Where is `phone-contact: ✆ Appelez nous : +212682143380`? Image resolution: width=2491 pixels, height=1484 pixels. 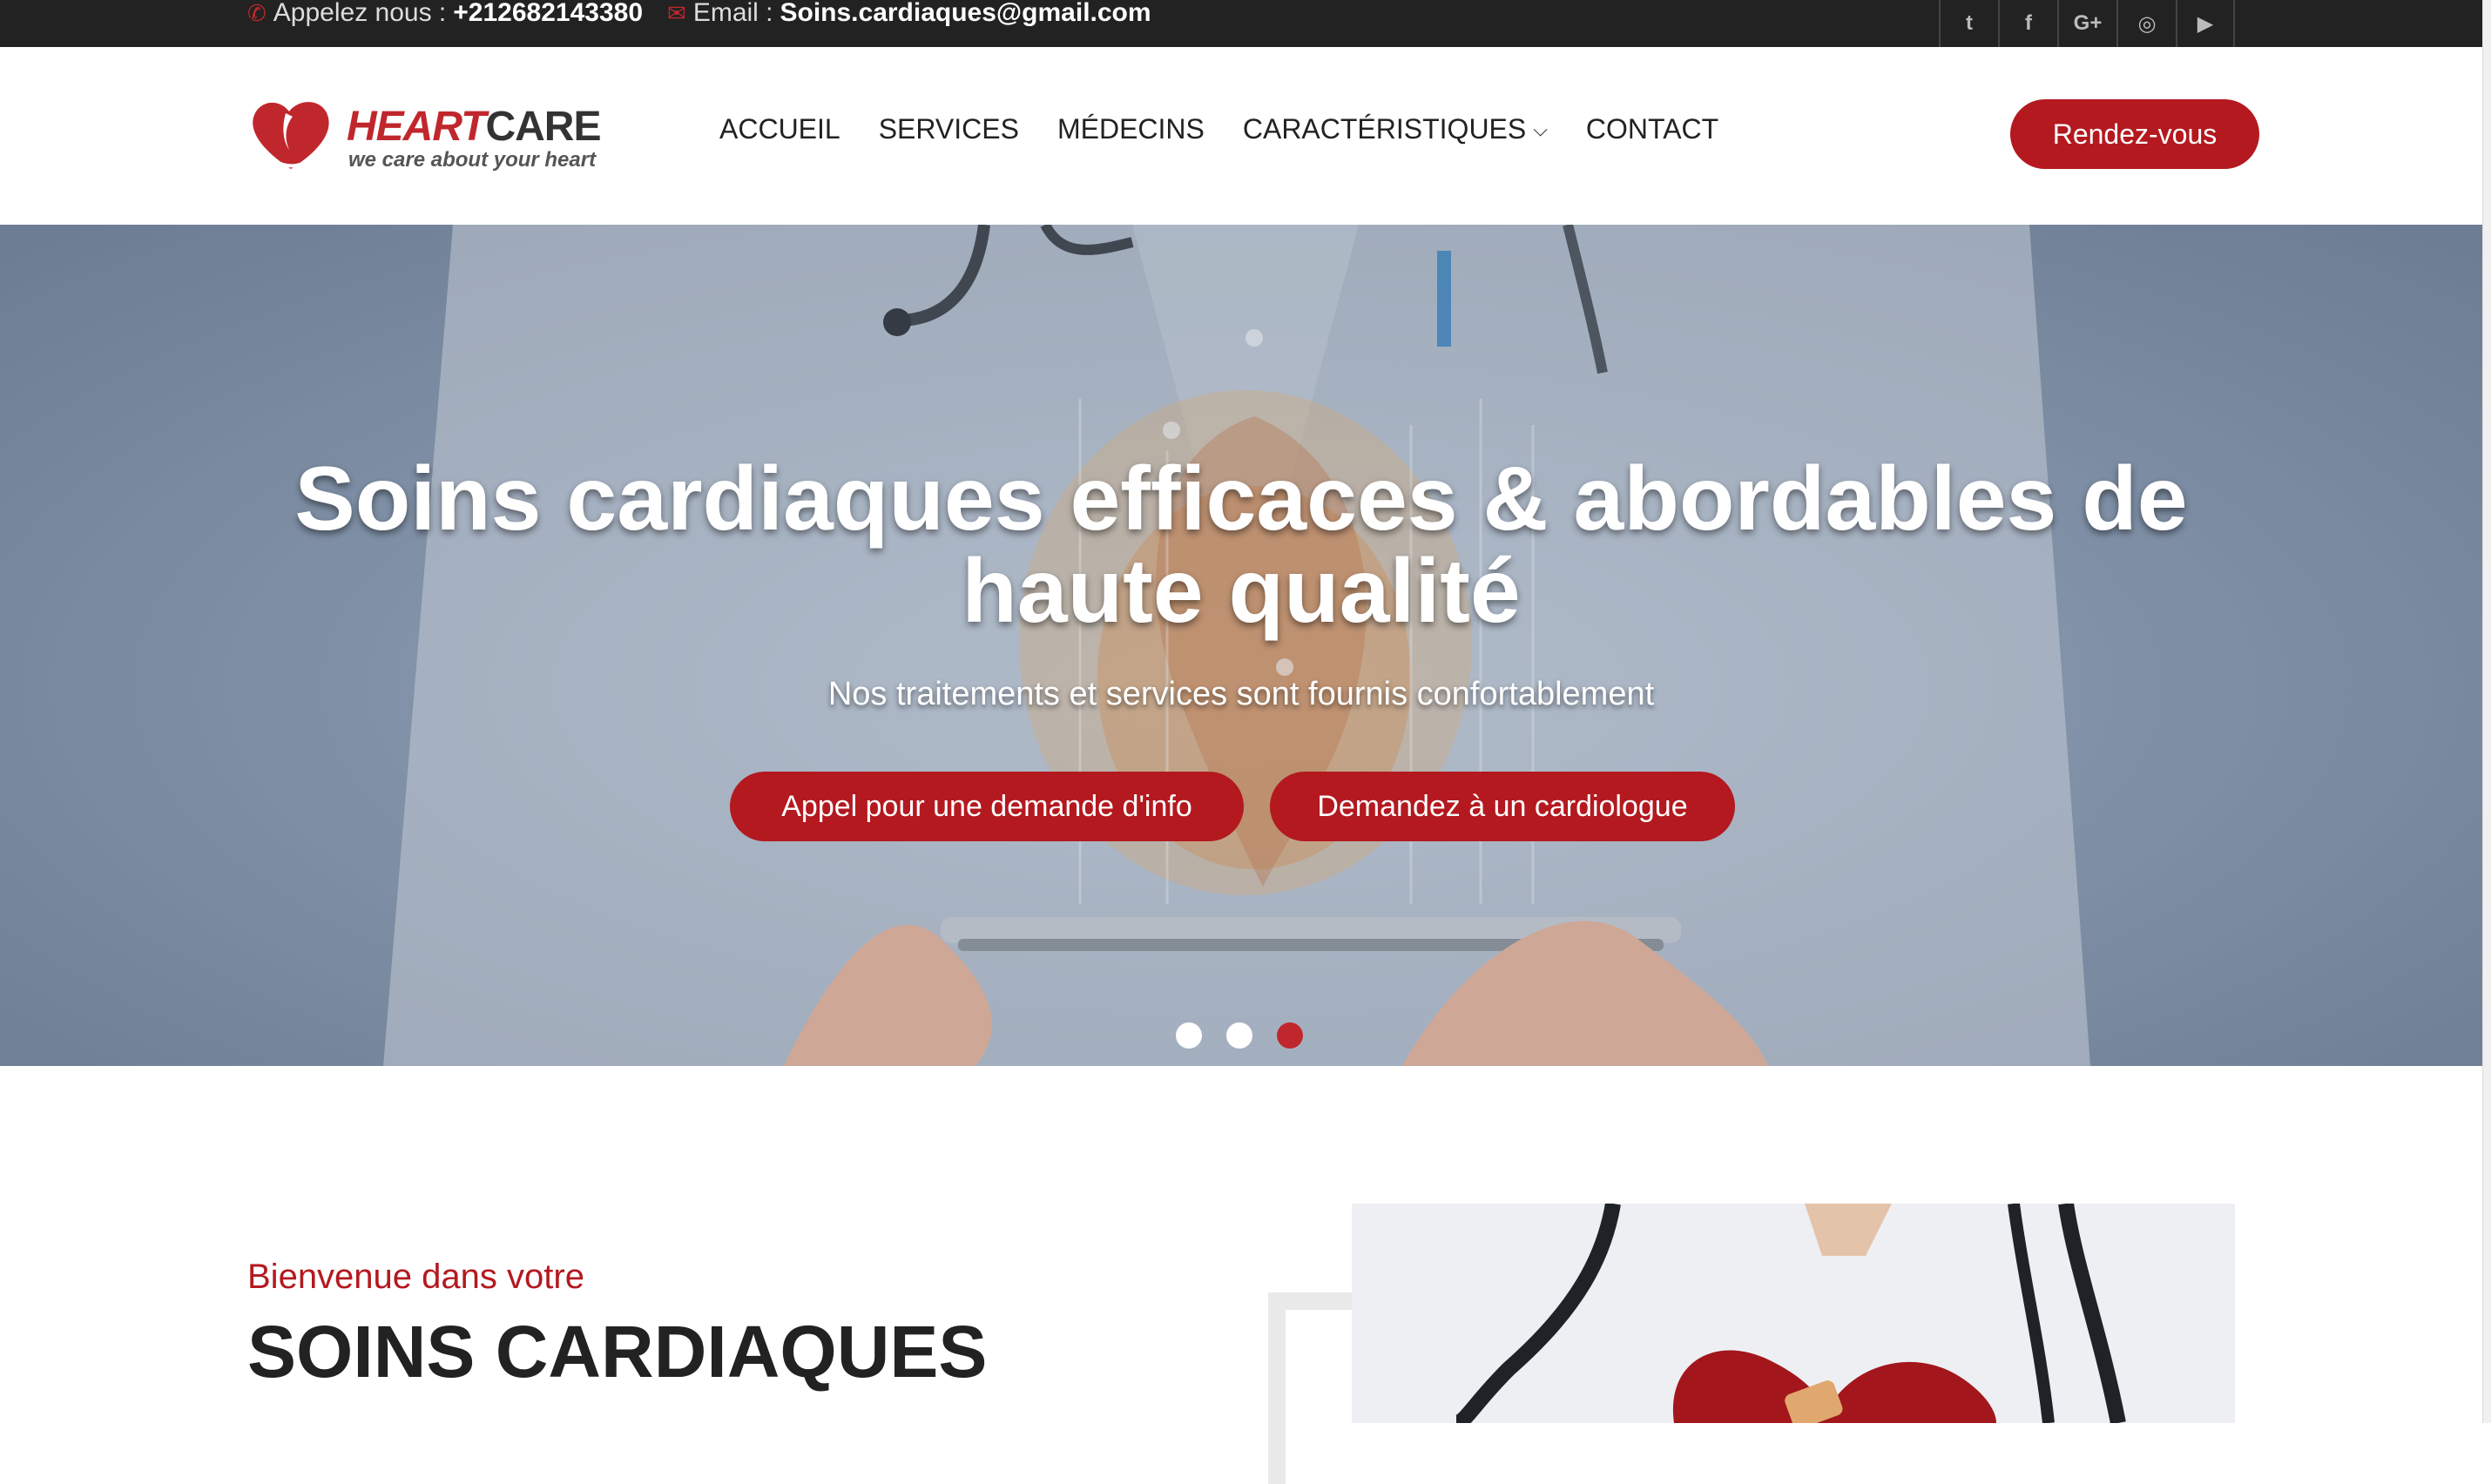 phone-contact: ✆ Appelez nous : +212682143380 is located at coordinates (445, 13).